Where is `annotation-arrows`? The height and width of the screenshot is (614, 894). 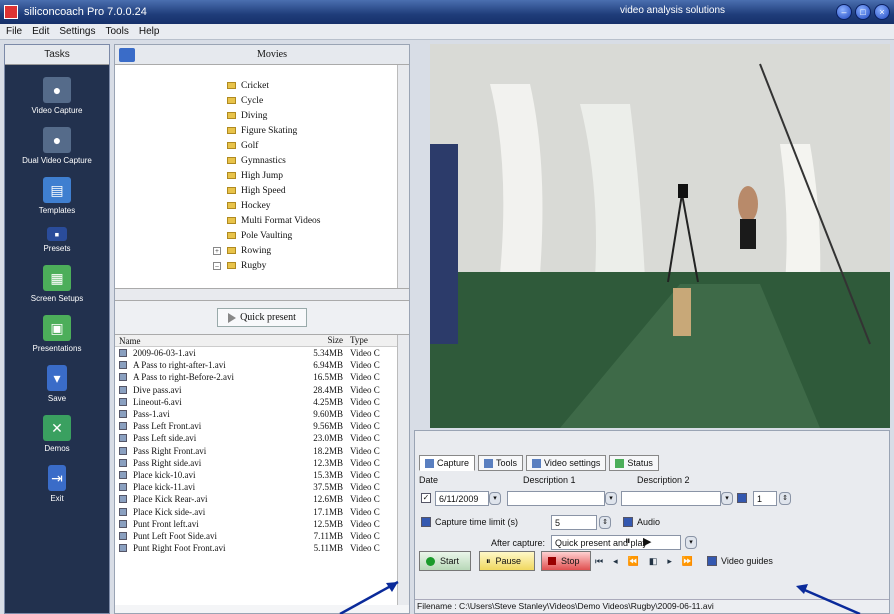
annotation-arrows is located at coordinates (600, 597).